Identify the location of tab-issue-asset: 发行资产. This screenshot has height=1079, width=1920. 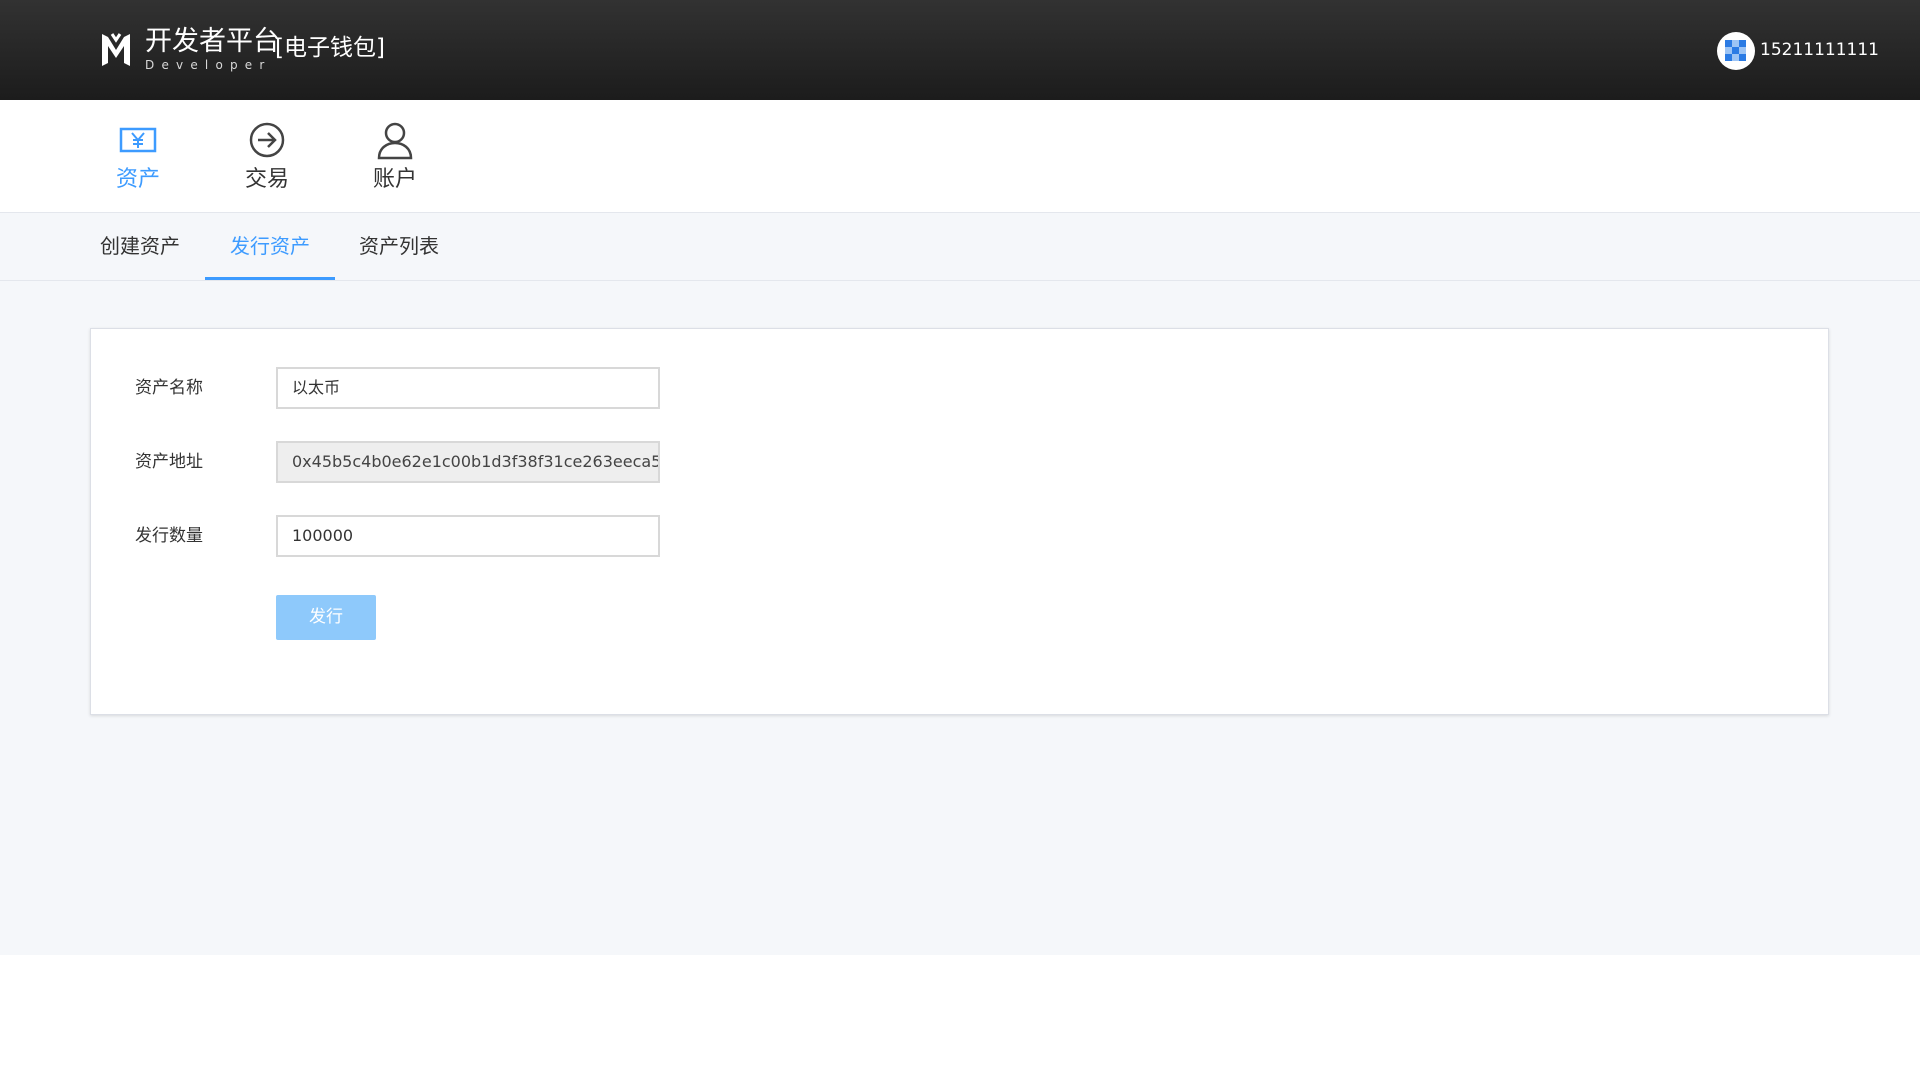
(270, 246).